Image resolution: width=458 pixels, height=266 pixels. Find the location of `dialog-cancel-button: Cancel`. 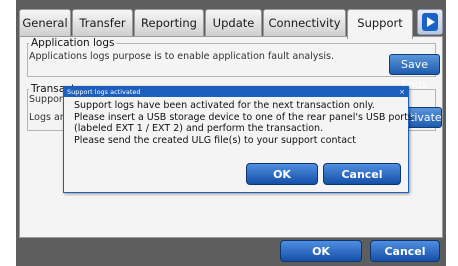

dialog-cancel-button: Cancel is located at coordinates (362, 174).